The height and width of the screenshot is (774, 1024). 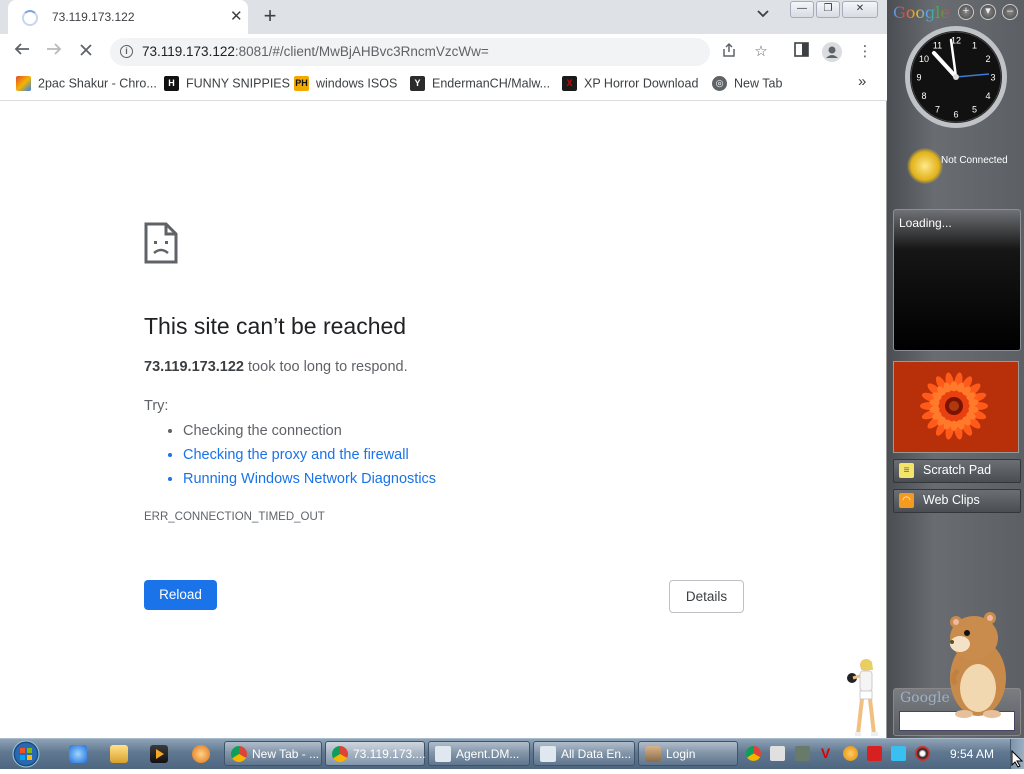 What do you see at coordinates (898, 753) in the screenshot?
I see `tray-monitor-icon` at bounding box center [898, 753].